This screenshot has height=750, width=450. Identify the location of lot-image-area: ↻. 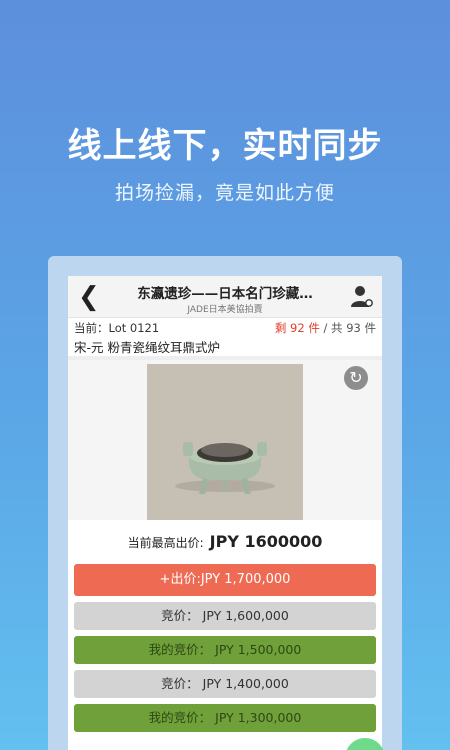
(225, 440).